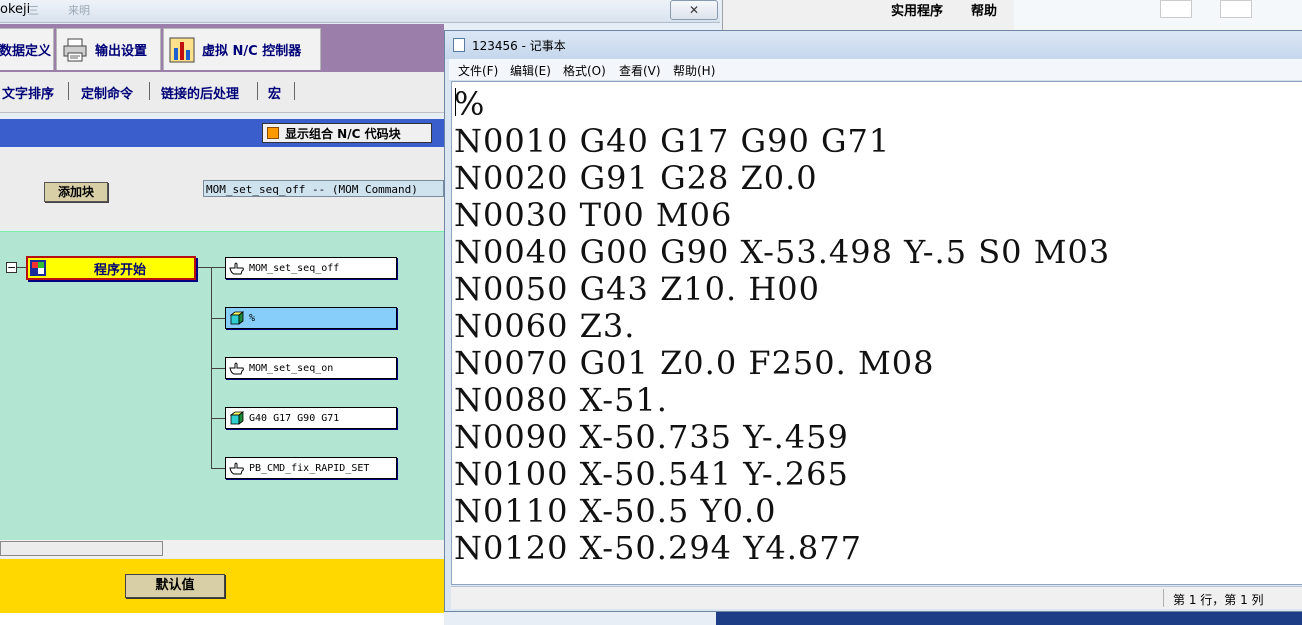 The image size is (1302, 625). Describe the element at coordinates (76, 192) in the screenshot. I see `add-block-button: 添加块` at that location.